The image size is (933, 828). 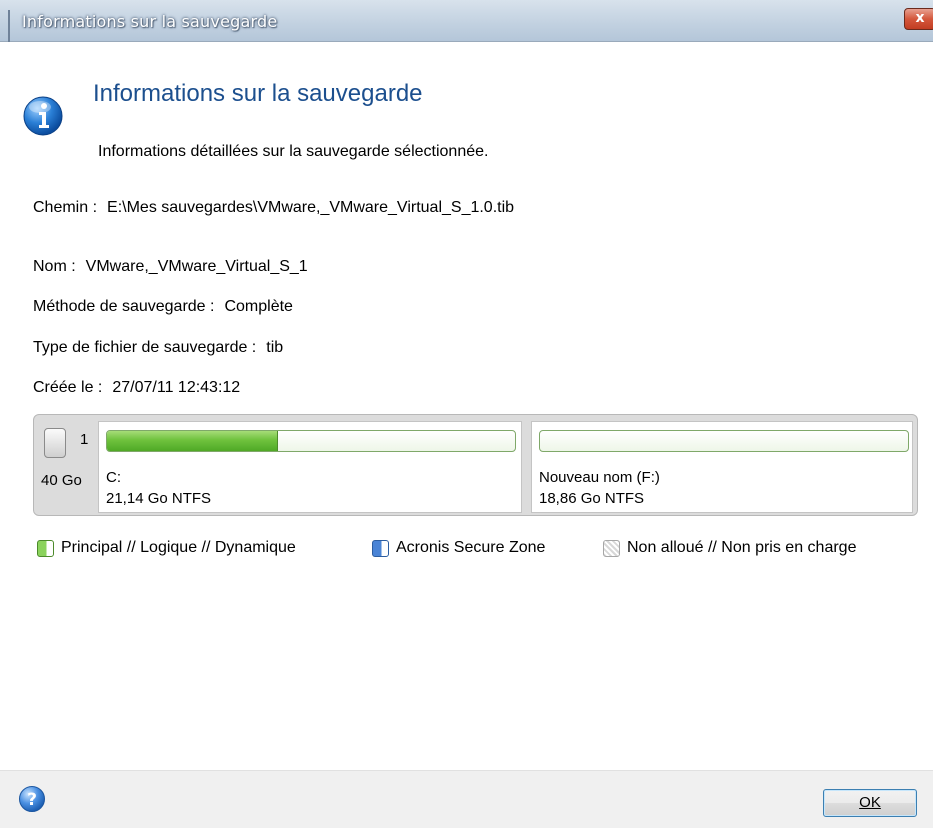 What do you see at coordinates (599, 477) in the screenshot?
I see `partition-name: Nouveau nom (F:)` at bounding box center [599, 477].